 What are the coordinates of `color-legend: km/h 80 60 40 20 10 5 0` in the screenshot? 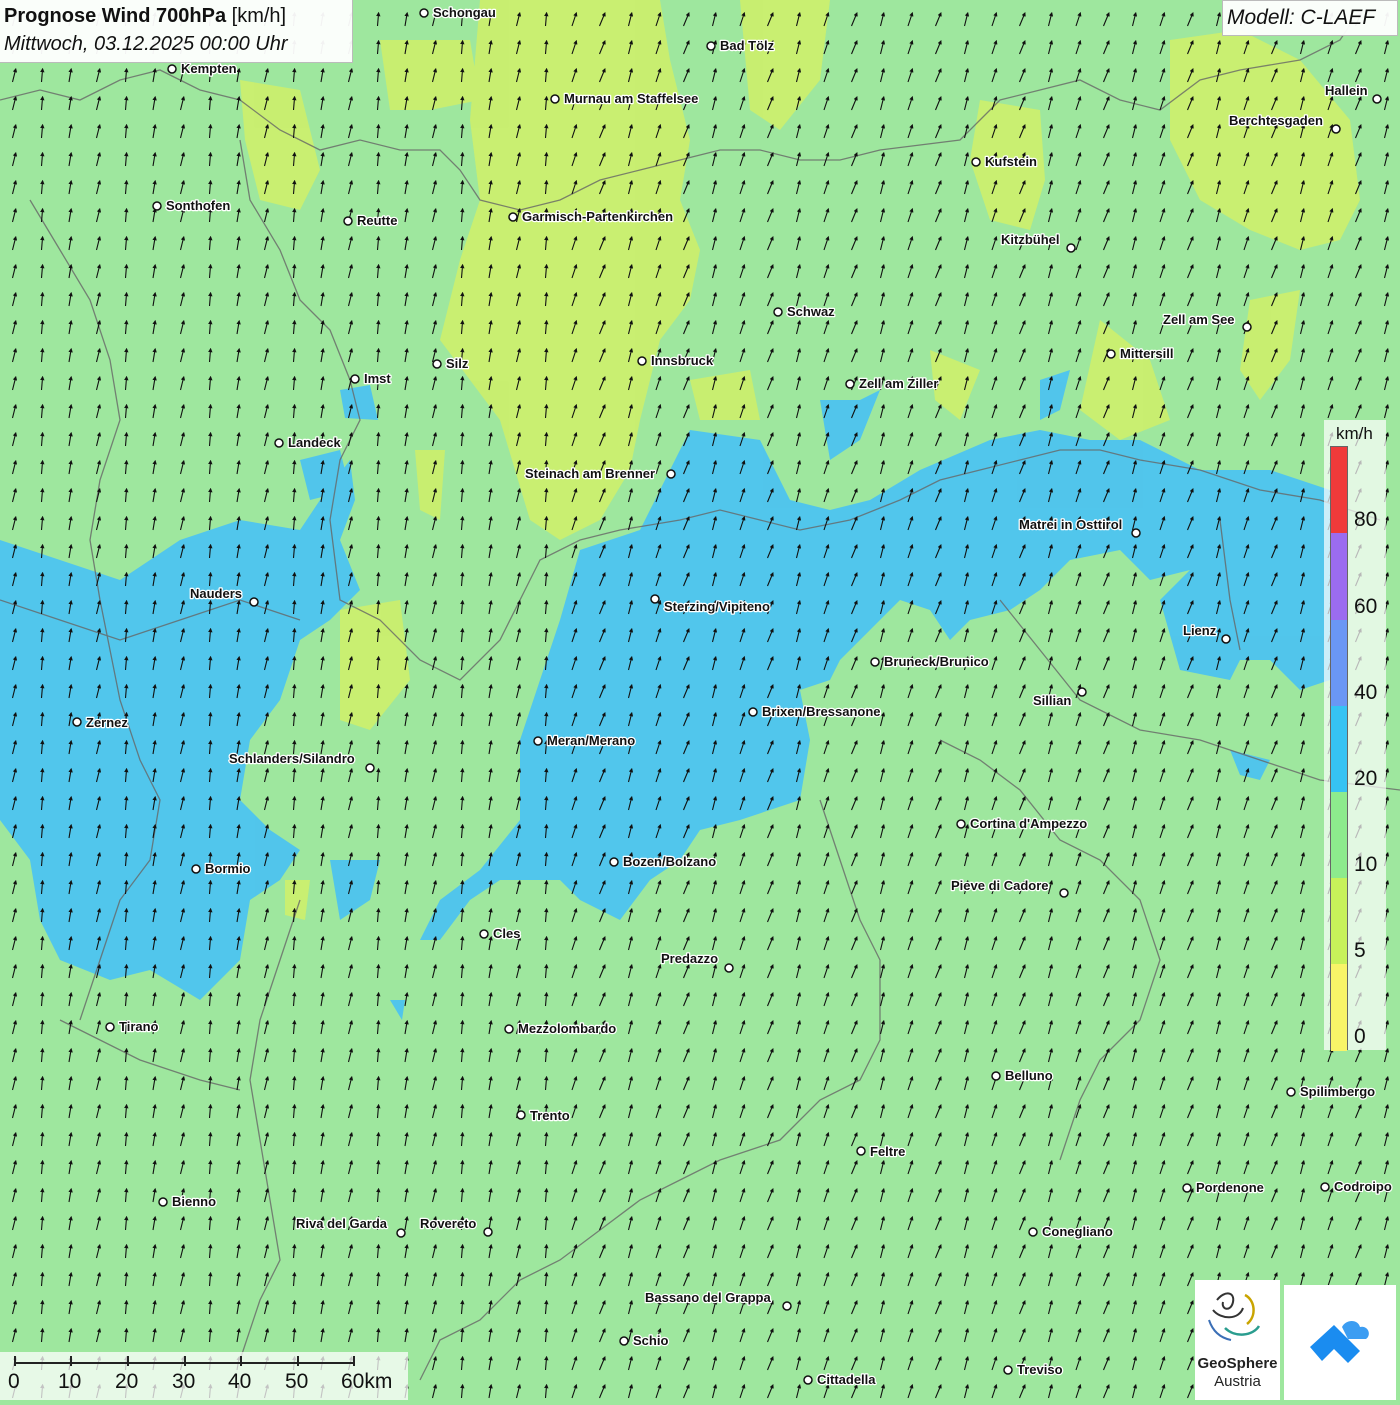 It's located at (1355, 735).